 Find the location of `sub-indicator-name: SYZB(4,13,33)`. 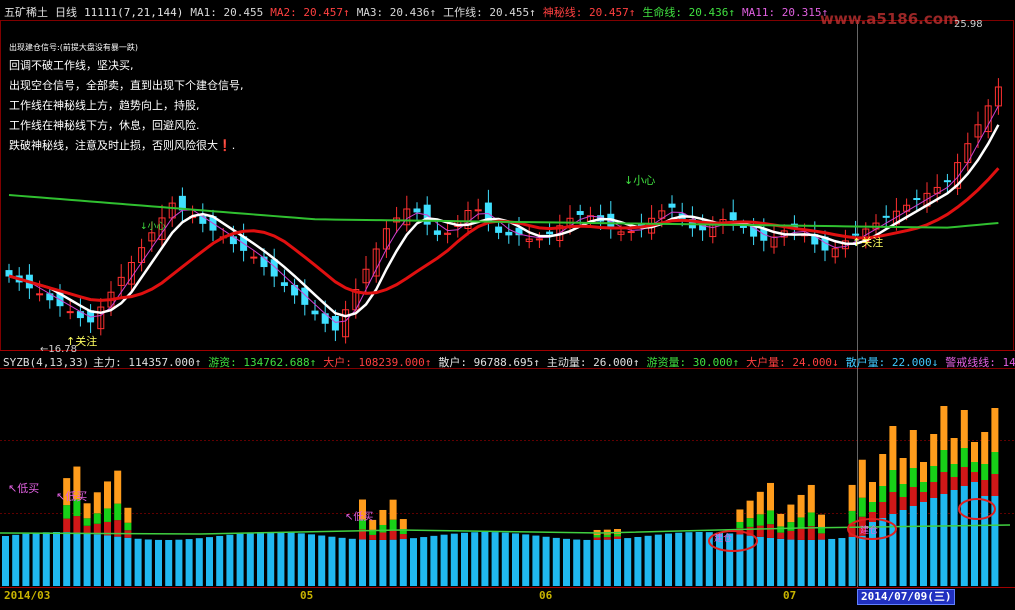

sub-indicator-name: SYZB(4,13,33) is located at coordinates (46, 362).